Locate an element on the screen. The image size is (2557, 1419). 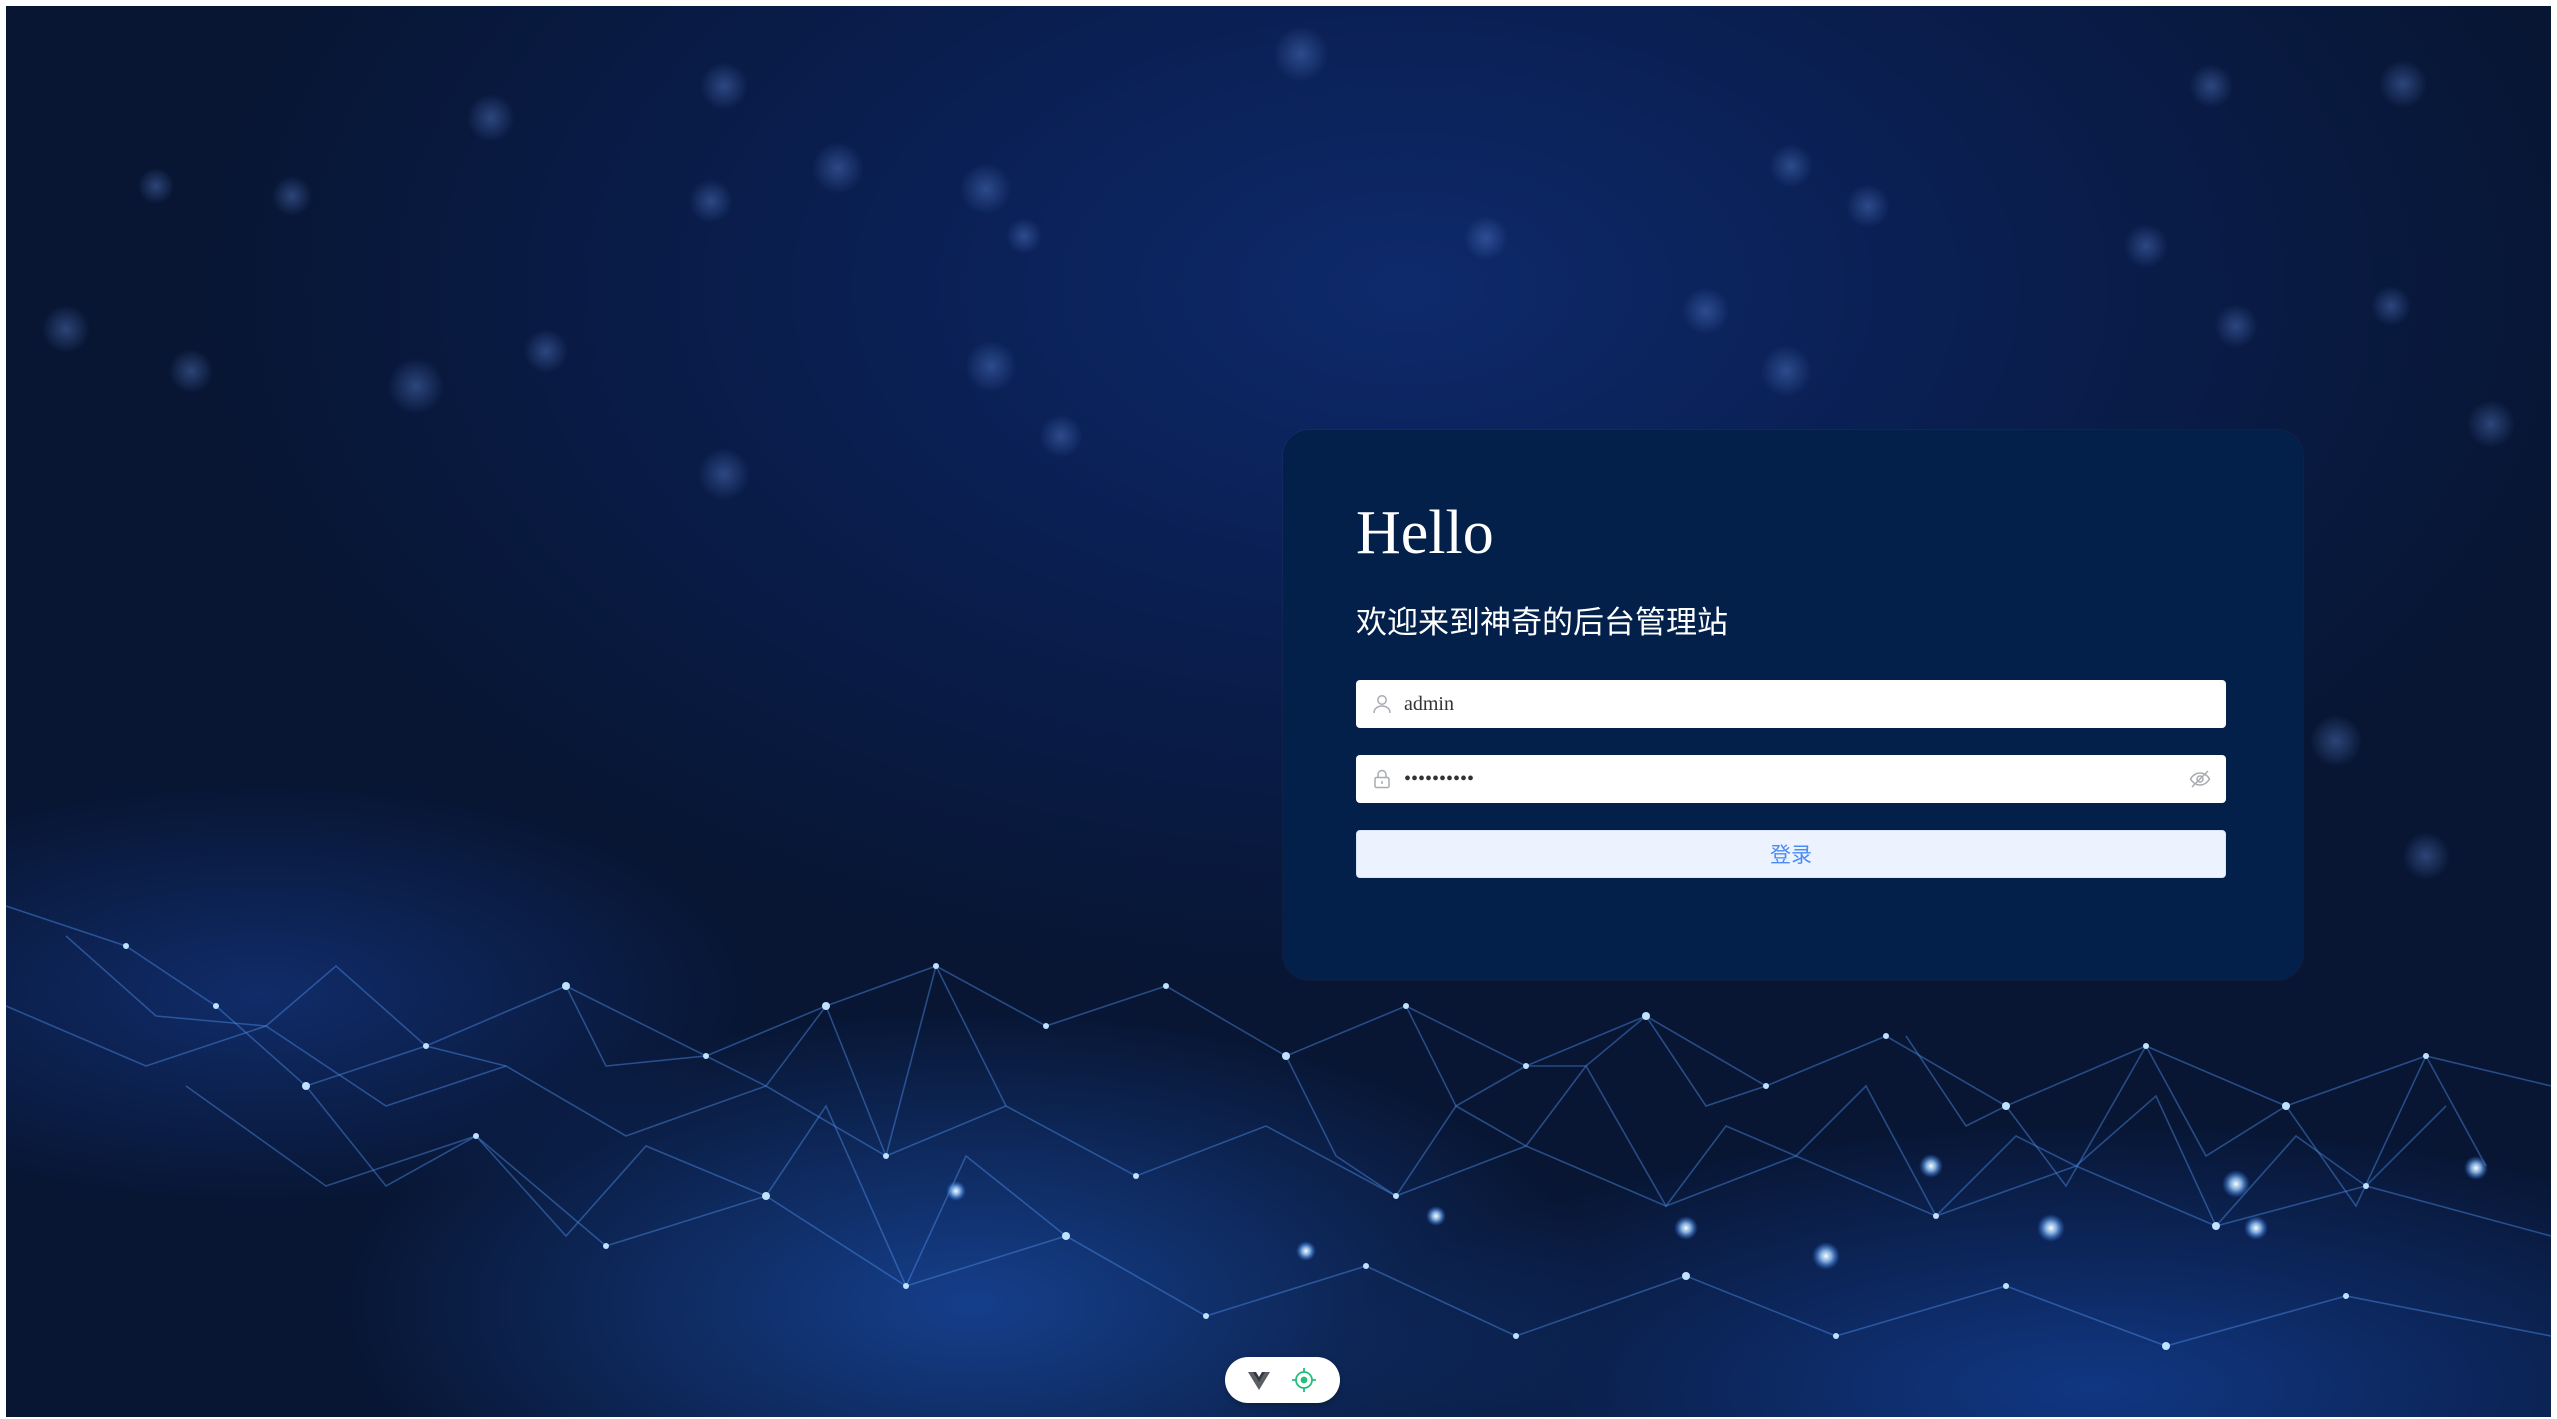
eye-slash-icon is located at coordinates (2200, 779).